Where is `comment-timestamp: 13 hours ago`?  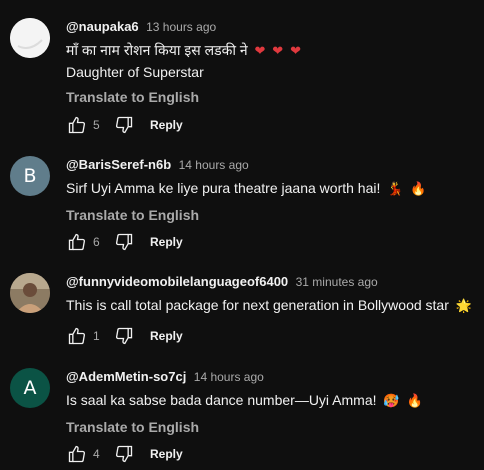
comment-timestamp: 13 hours ago is located at coordinates (181, 27).